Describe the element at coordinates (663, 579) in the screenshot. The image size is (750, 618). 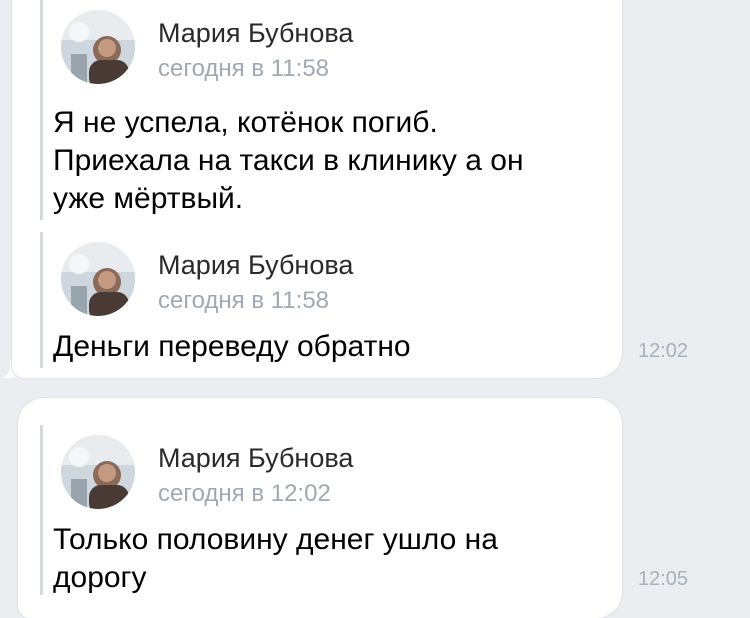
I see `message-time: 12:05` at that location.